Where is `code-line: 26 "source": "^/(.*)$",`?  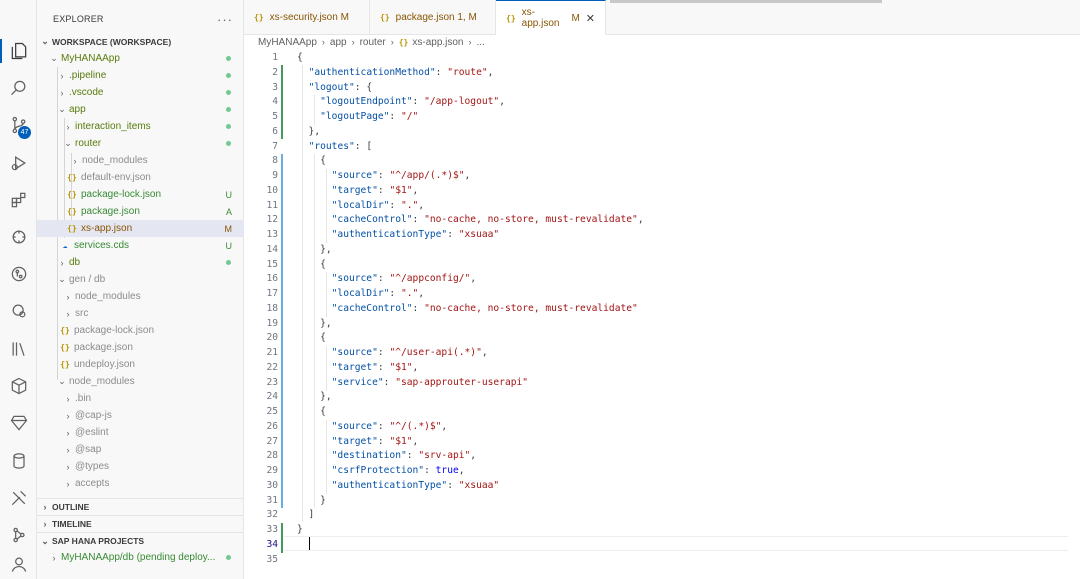
code-line: 26 "source": "^/(.*)$", is located at coordinates (662, 427).